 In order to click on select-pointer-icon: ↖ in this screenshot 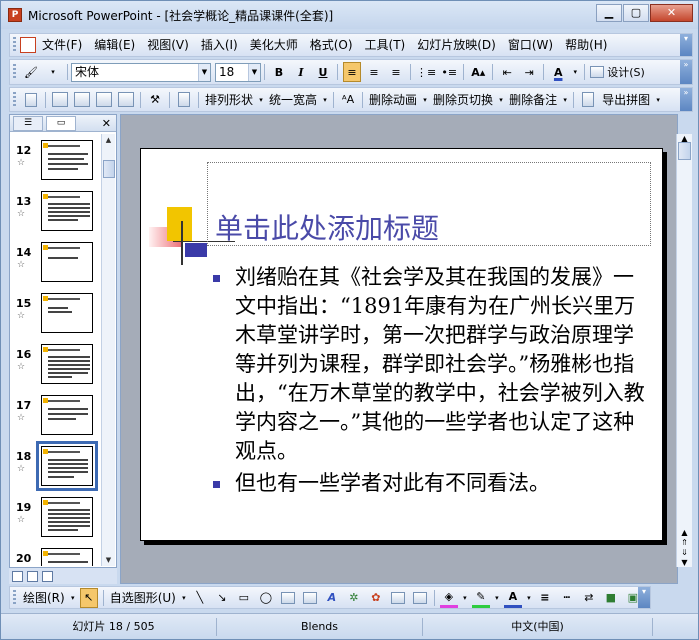, I will do `click(88, 597)`.